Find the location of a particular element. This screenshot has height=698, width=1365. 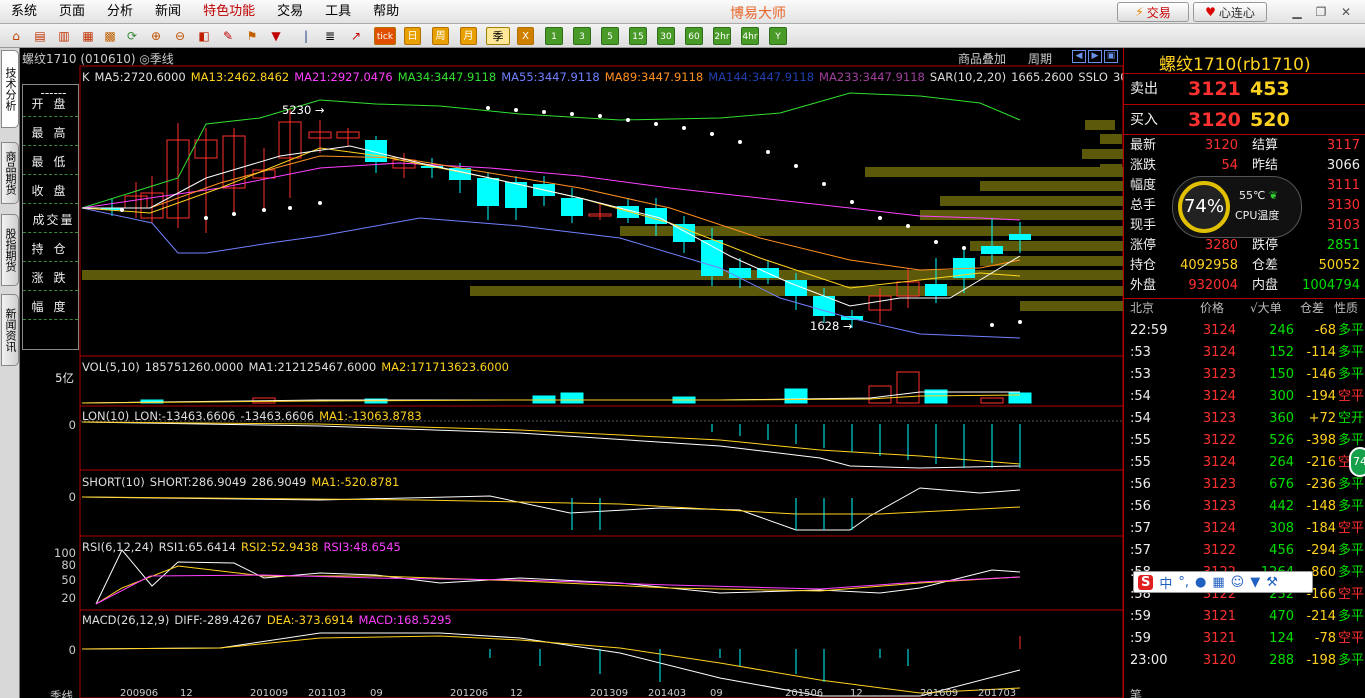

period-60min-button: 60 is located at coordinates (694, 36).